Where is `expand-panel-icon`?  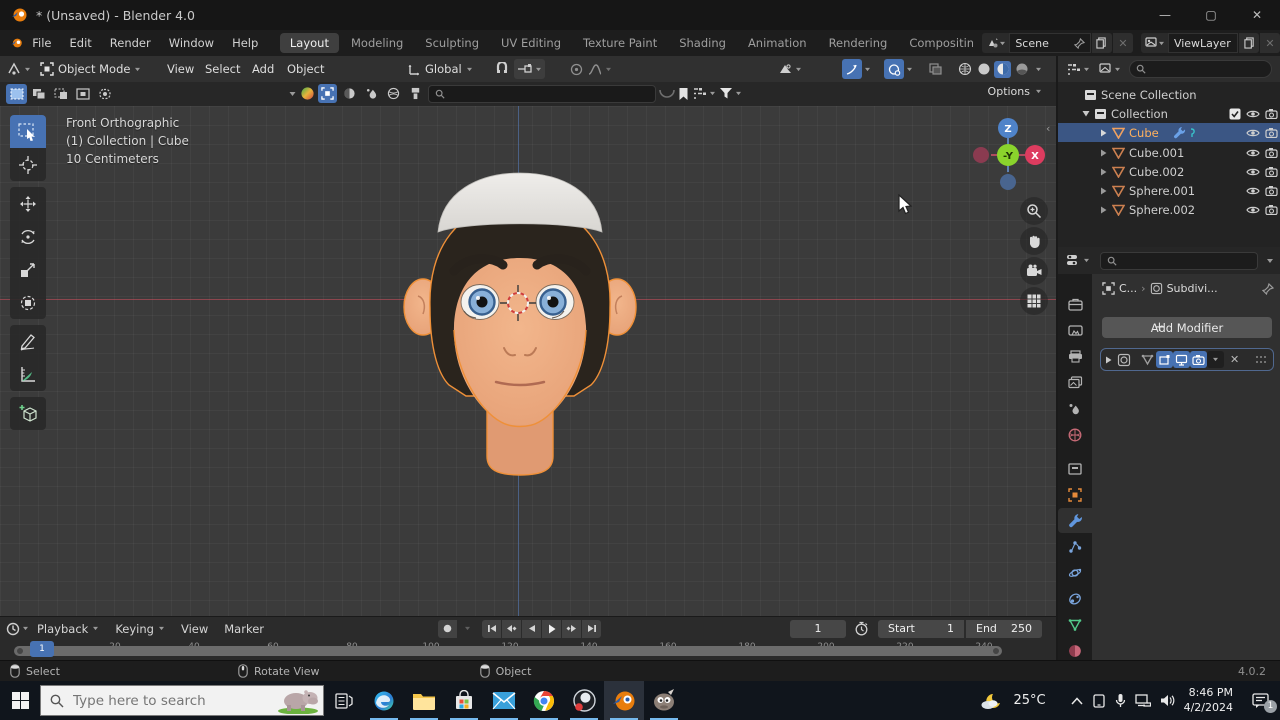
expand-panel-icon is located at coordinates (1108, 360).